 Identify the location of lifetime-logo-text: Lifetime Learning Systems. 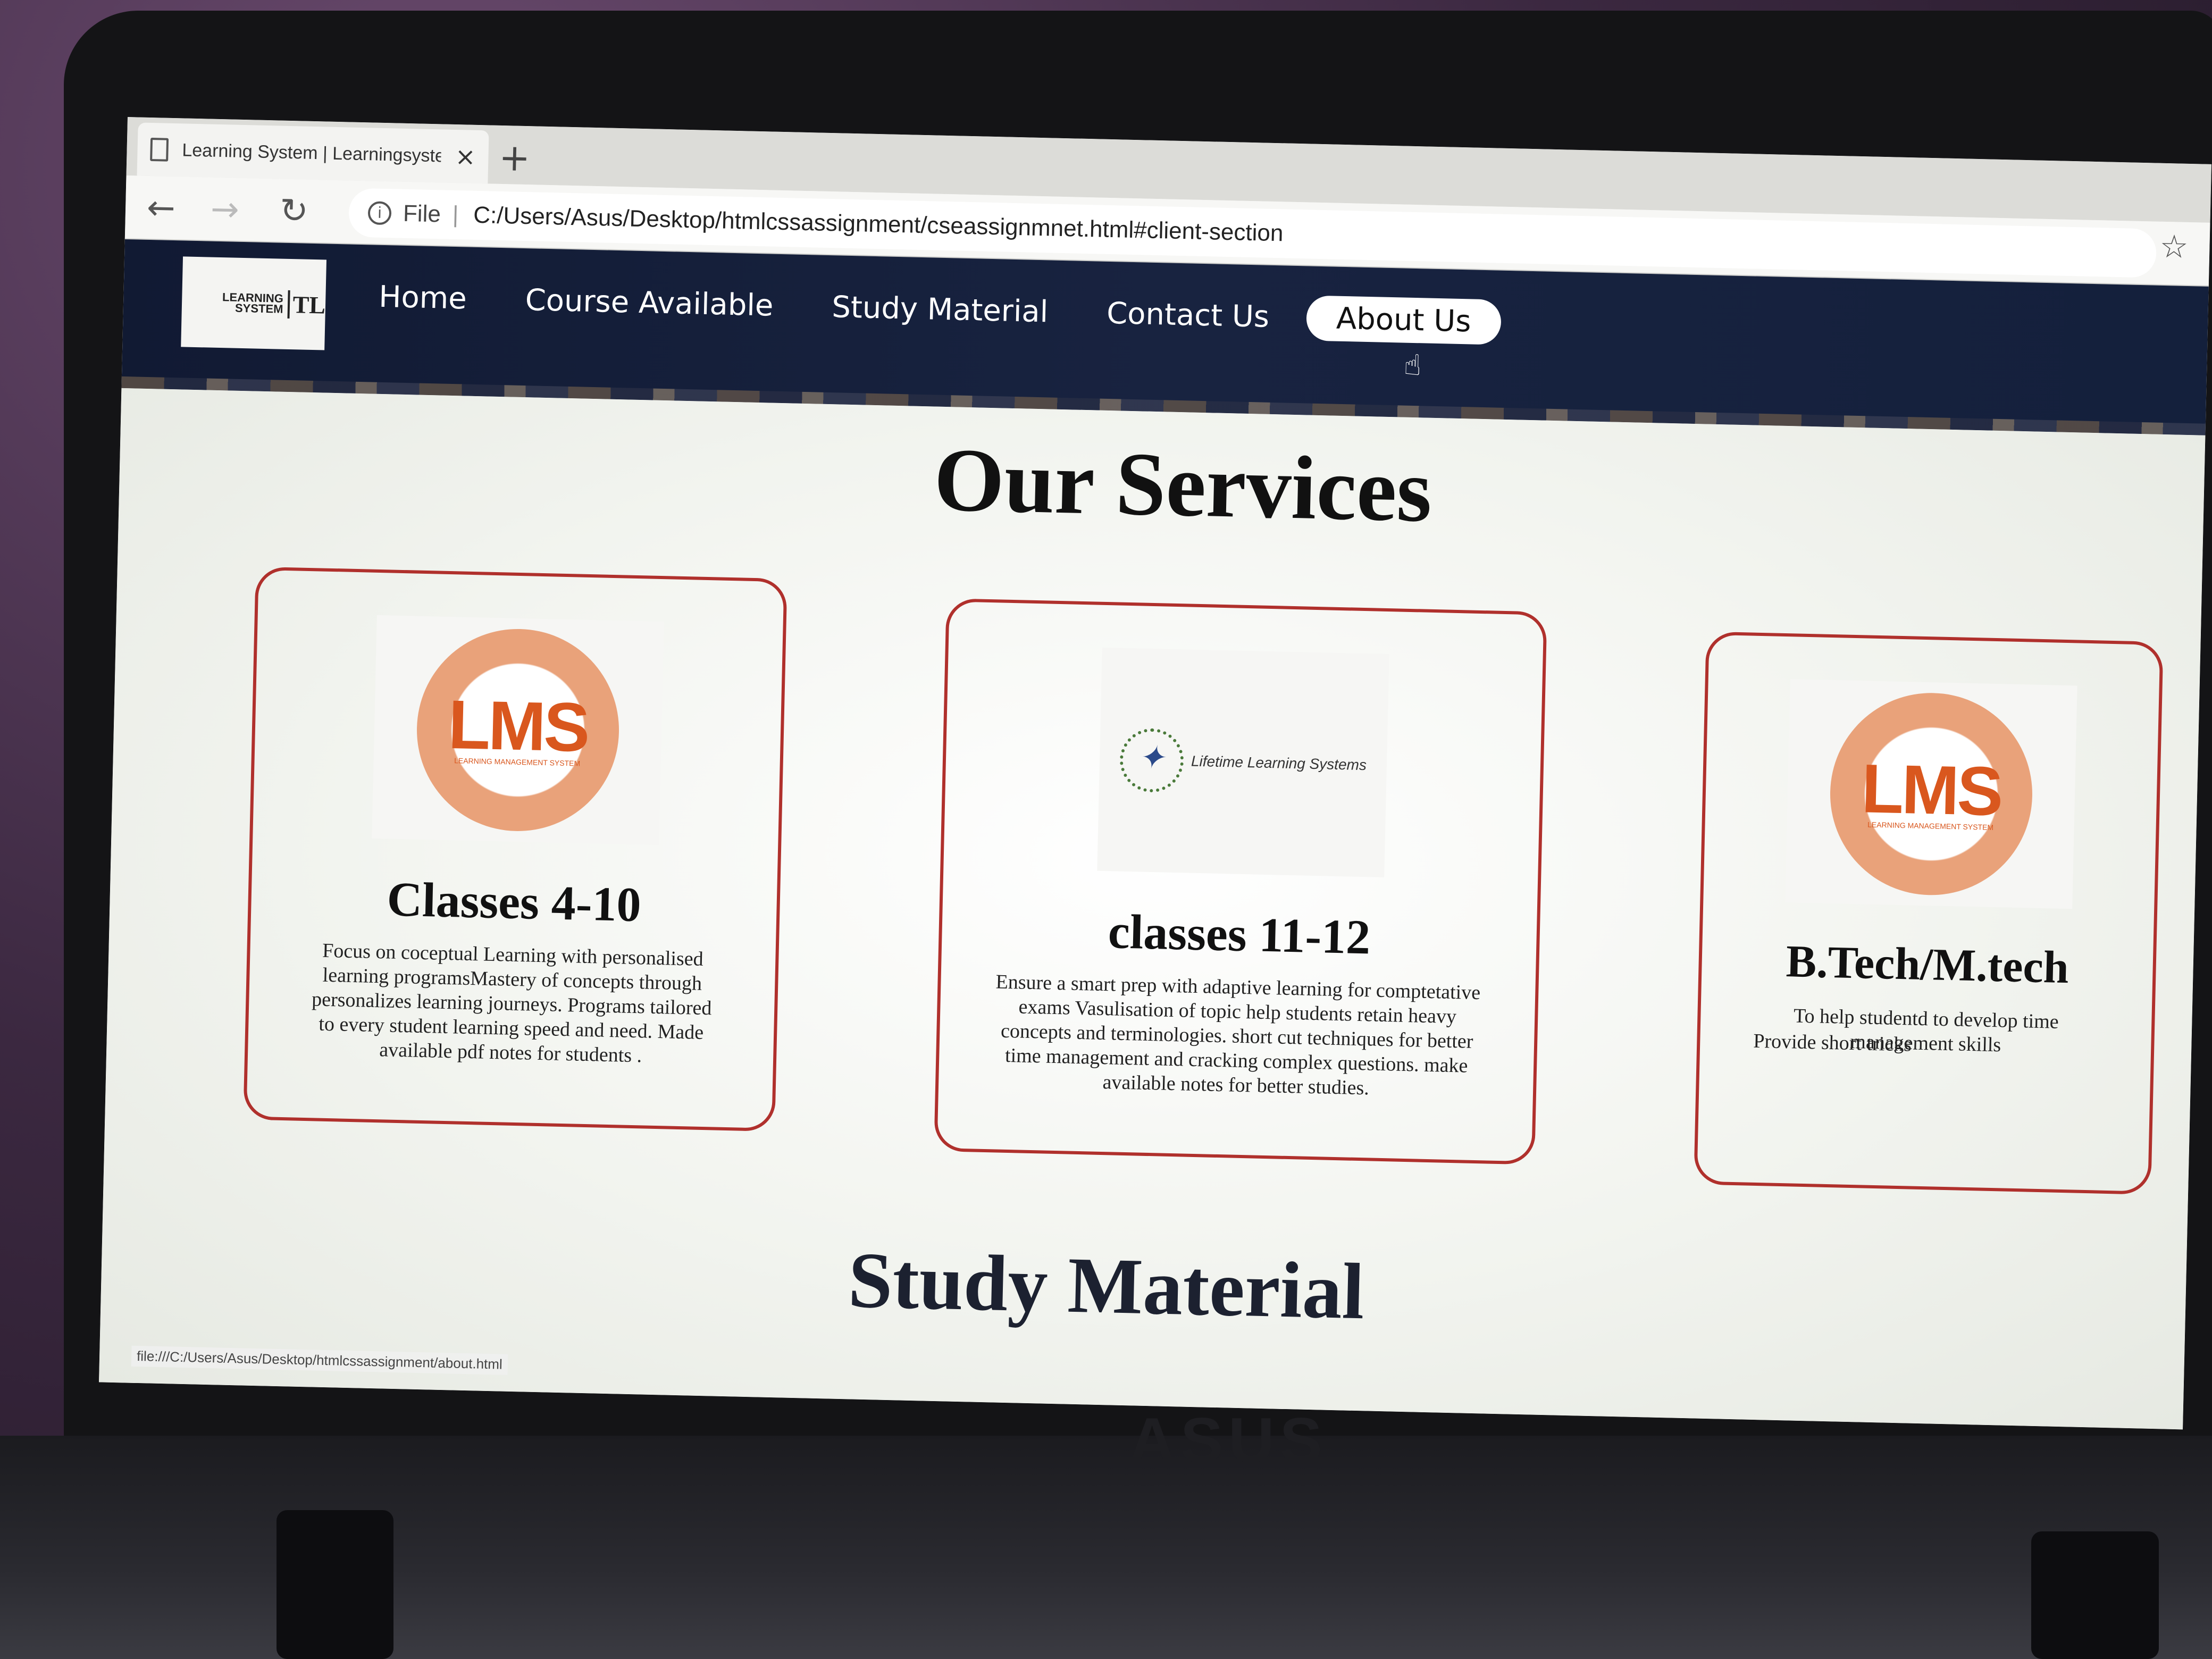
(1279, 763).